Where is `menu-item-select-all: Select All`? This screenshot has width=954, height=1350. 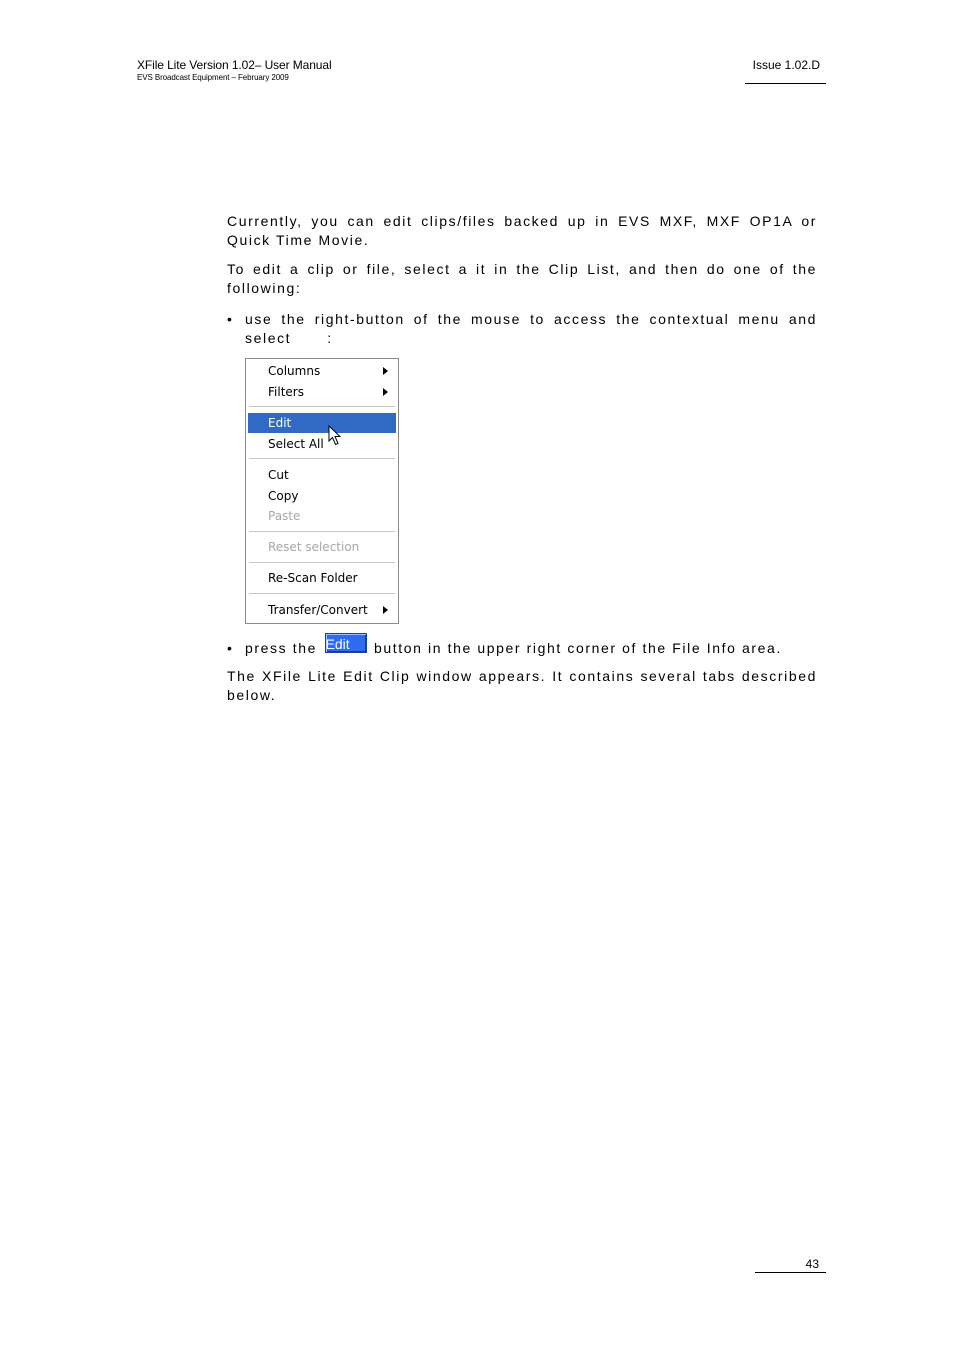 menu-item-select-all: Select All is located at coordinates (322, 444).